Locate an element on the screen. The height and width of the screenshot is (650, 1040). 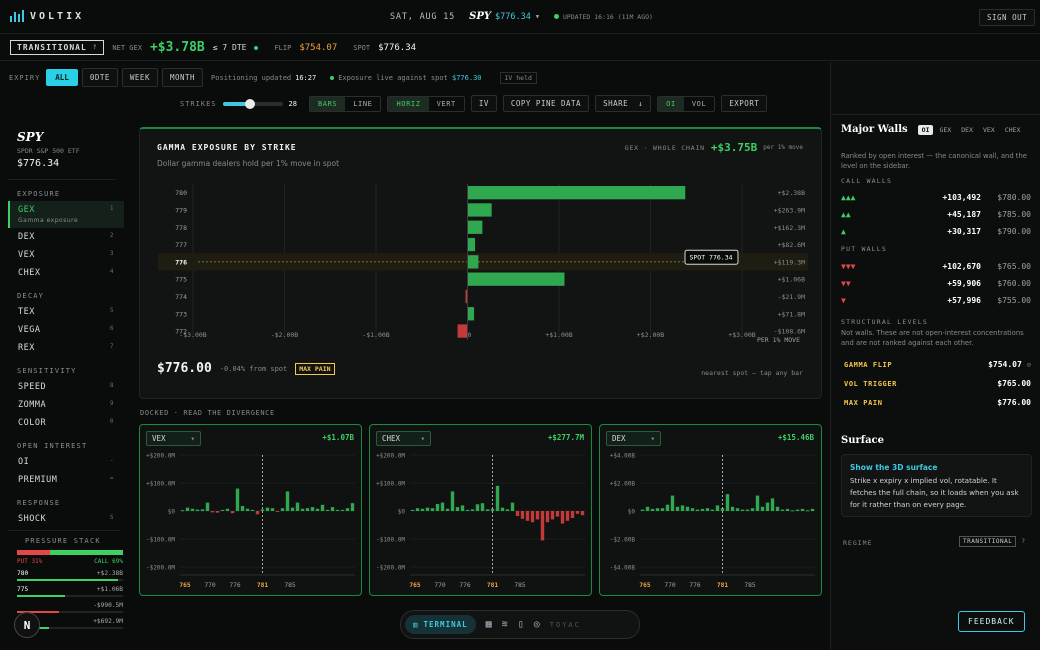
waves-icon: ≋ is located at coordinates (505, 624).